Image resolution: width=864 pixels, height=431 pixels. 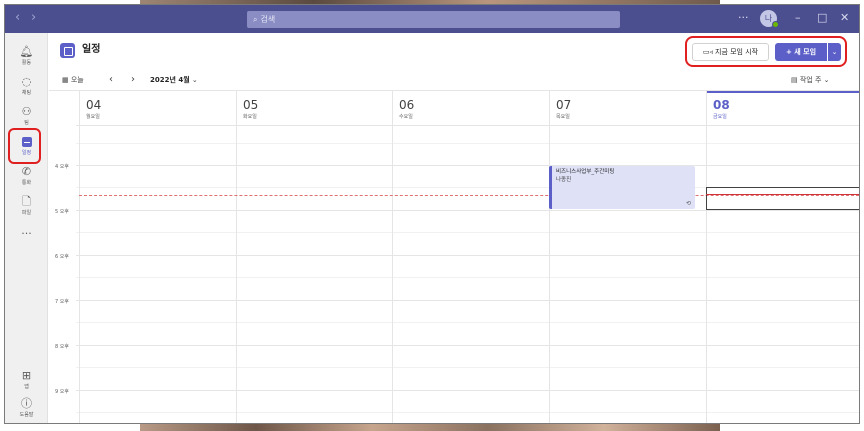 What do you see at coordinates (563, 117) in the screenshot?
I see `weekday-label: 목요일` at bounding box center [563, 117].